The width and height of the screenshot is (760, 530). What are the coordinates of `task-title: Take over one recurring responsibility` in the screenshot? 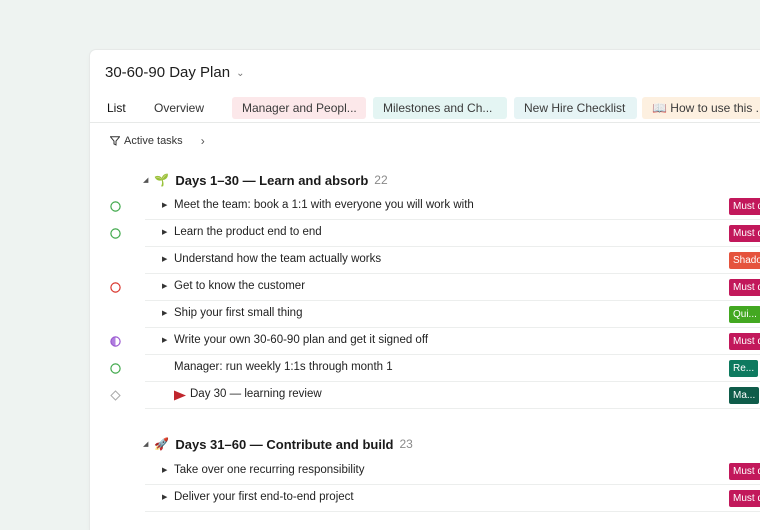 It's located at (269, 470).